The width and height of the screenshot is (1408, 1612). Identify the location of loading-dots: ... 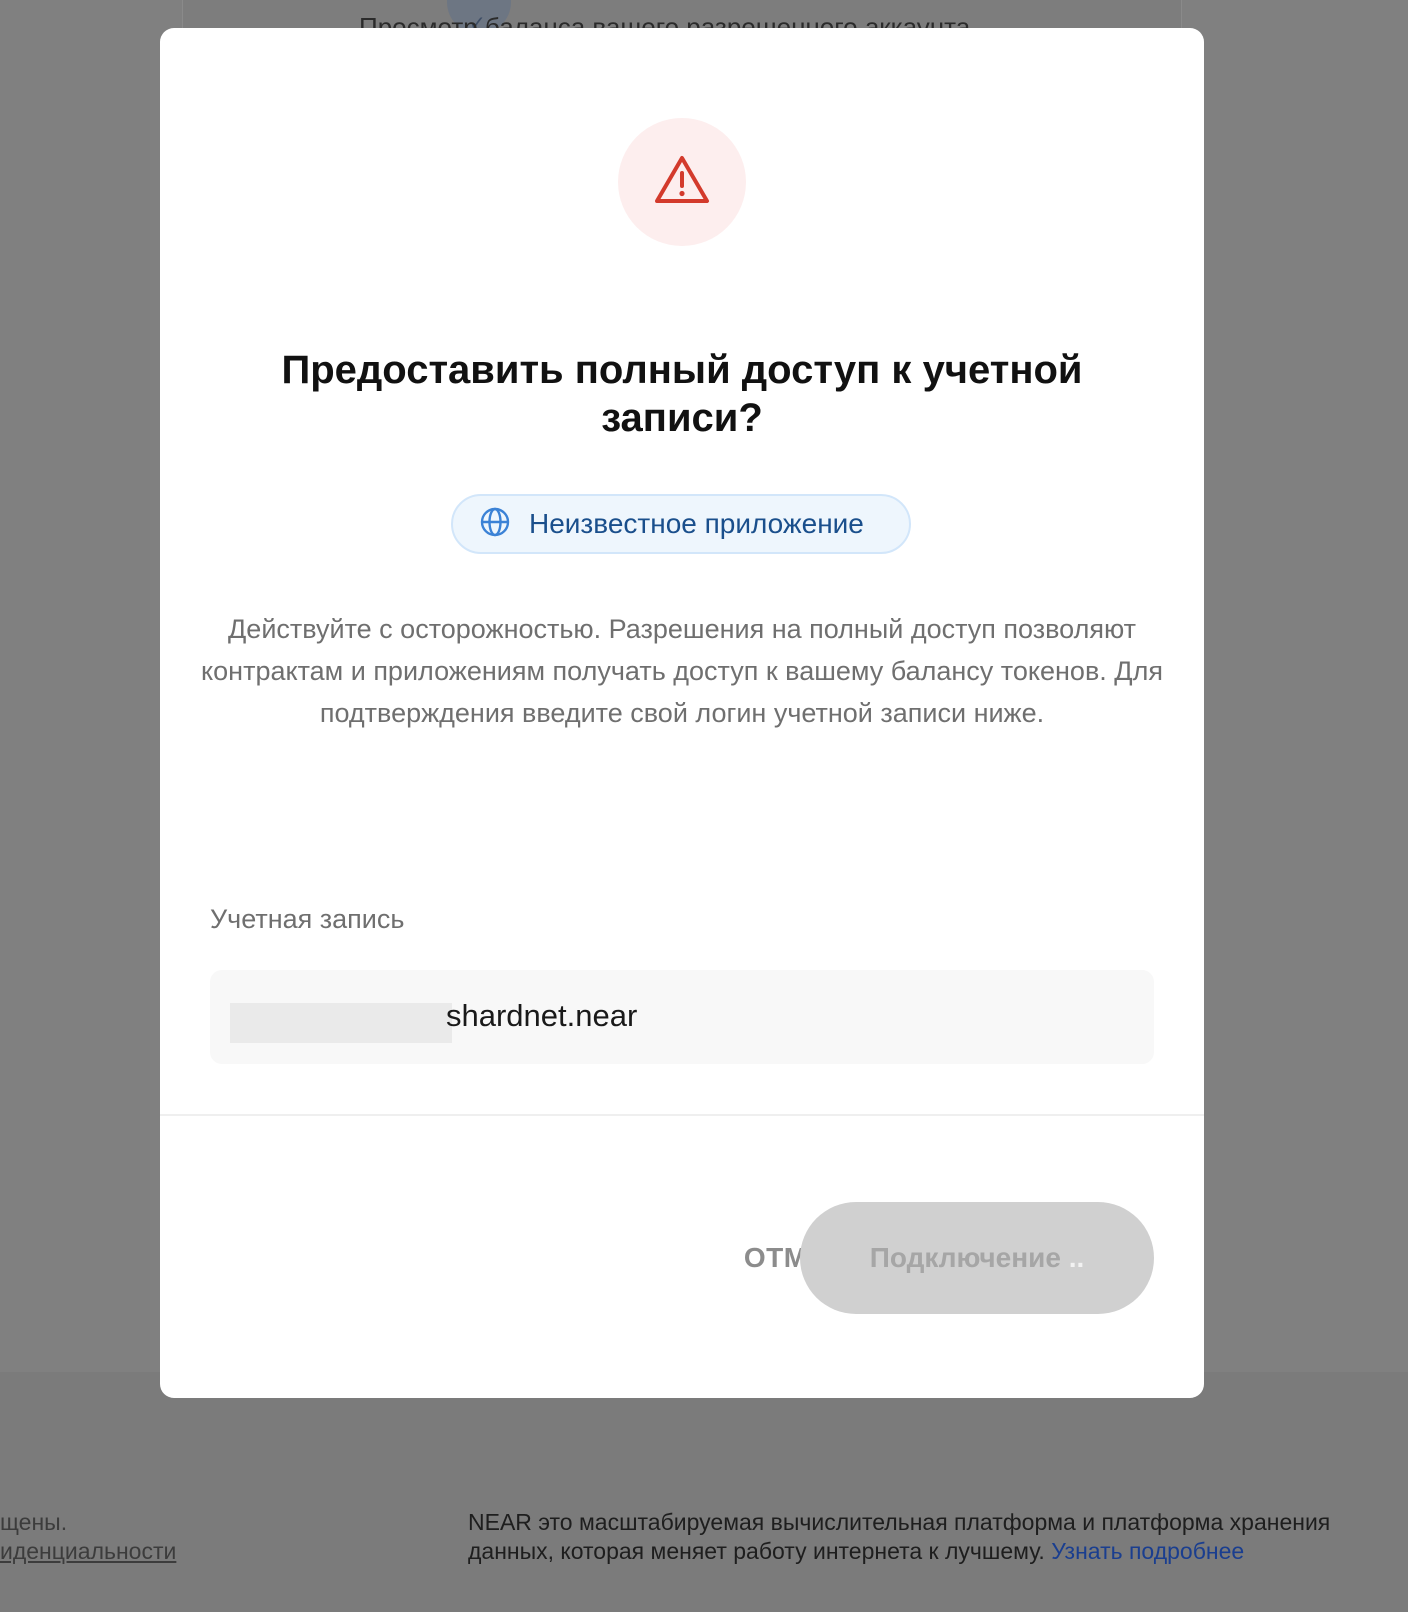
(1076, 1257).